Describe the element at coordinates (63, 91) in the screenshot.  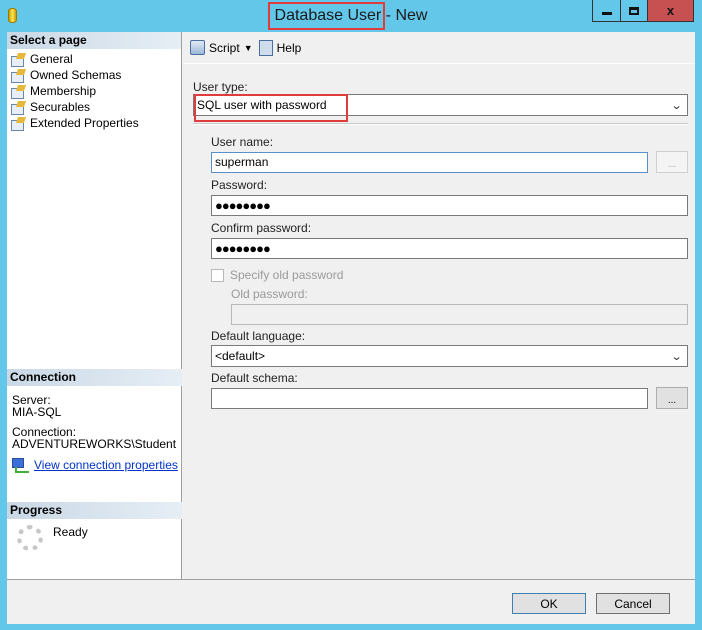
I see `page-label: Membership` at that location.